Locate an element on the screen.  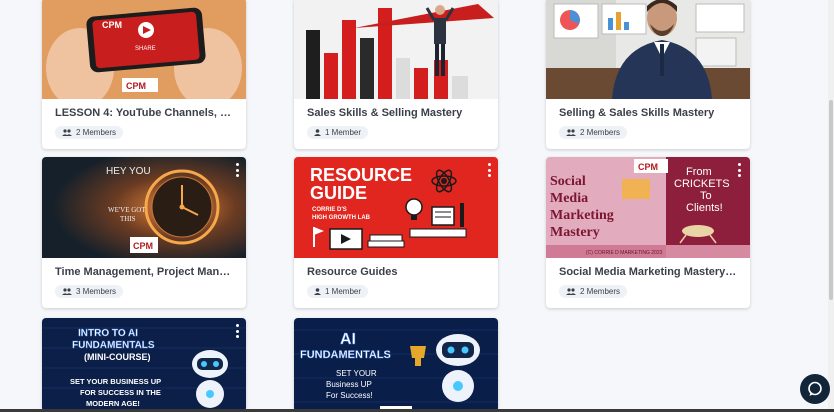
svg-text: Marketing is located at coordinates (582, 215).